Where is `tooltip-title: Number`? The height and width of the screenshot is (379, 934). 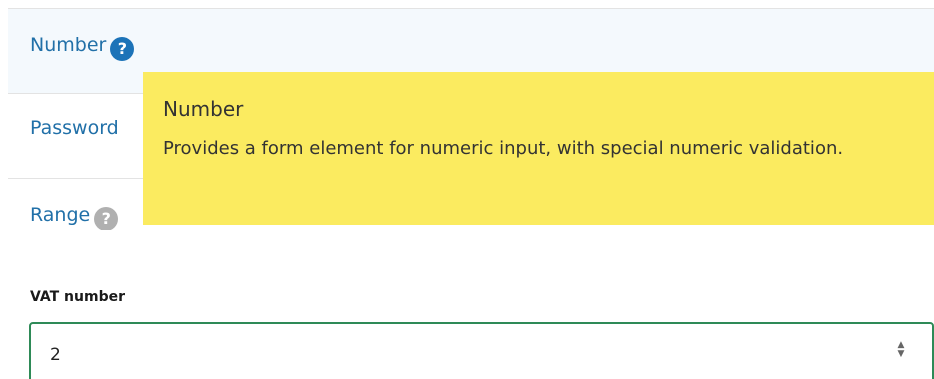
tooltip-title: Number is located at coordinates (203, 109).